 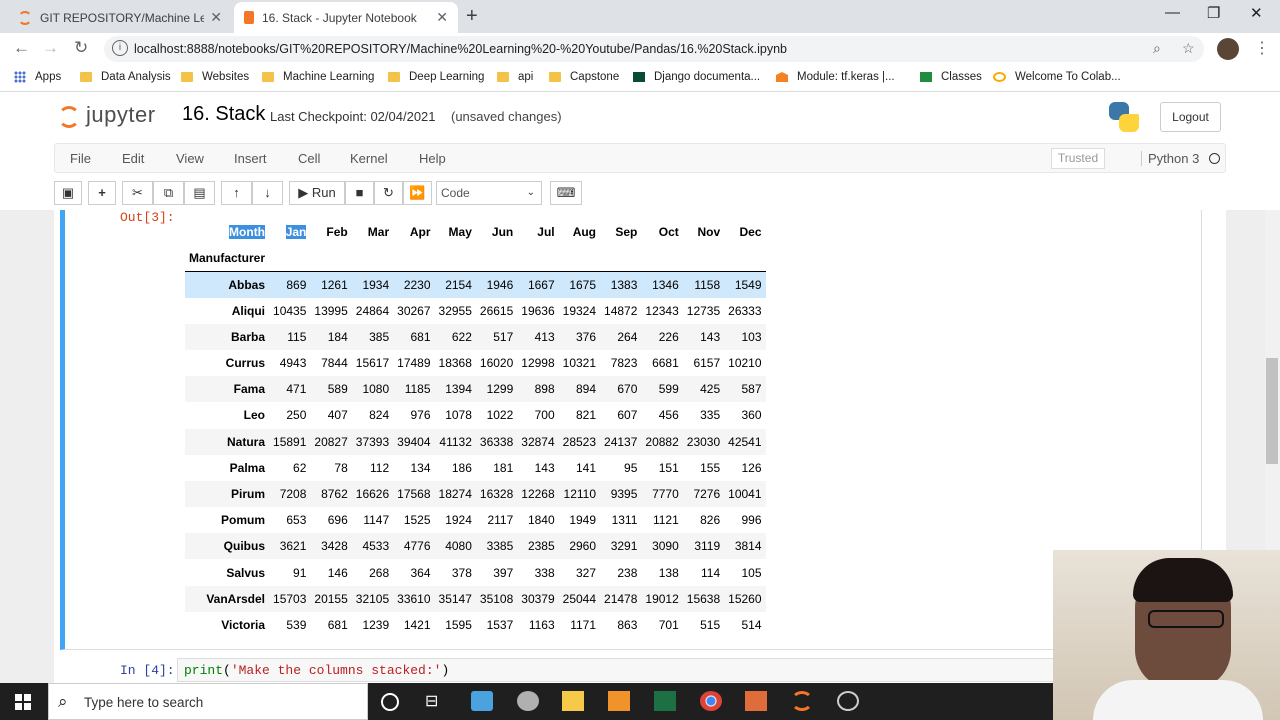 I want to click on tab-16-stack: 16. Stack - Jupyter Notebook ✕, so click(x=346, y=17).